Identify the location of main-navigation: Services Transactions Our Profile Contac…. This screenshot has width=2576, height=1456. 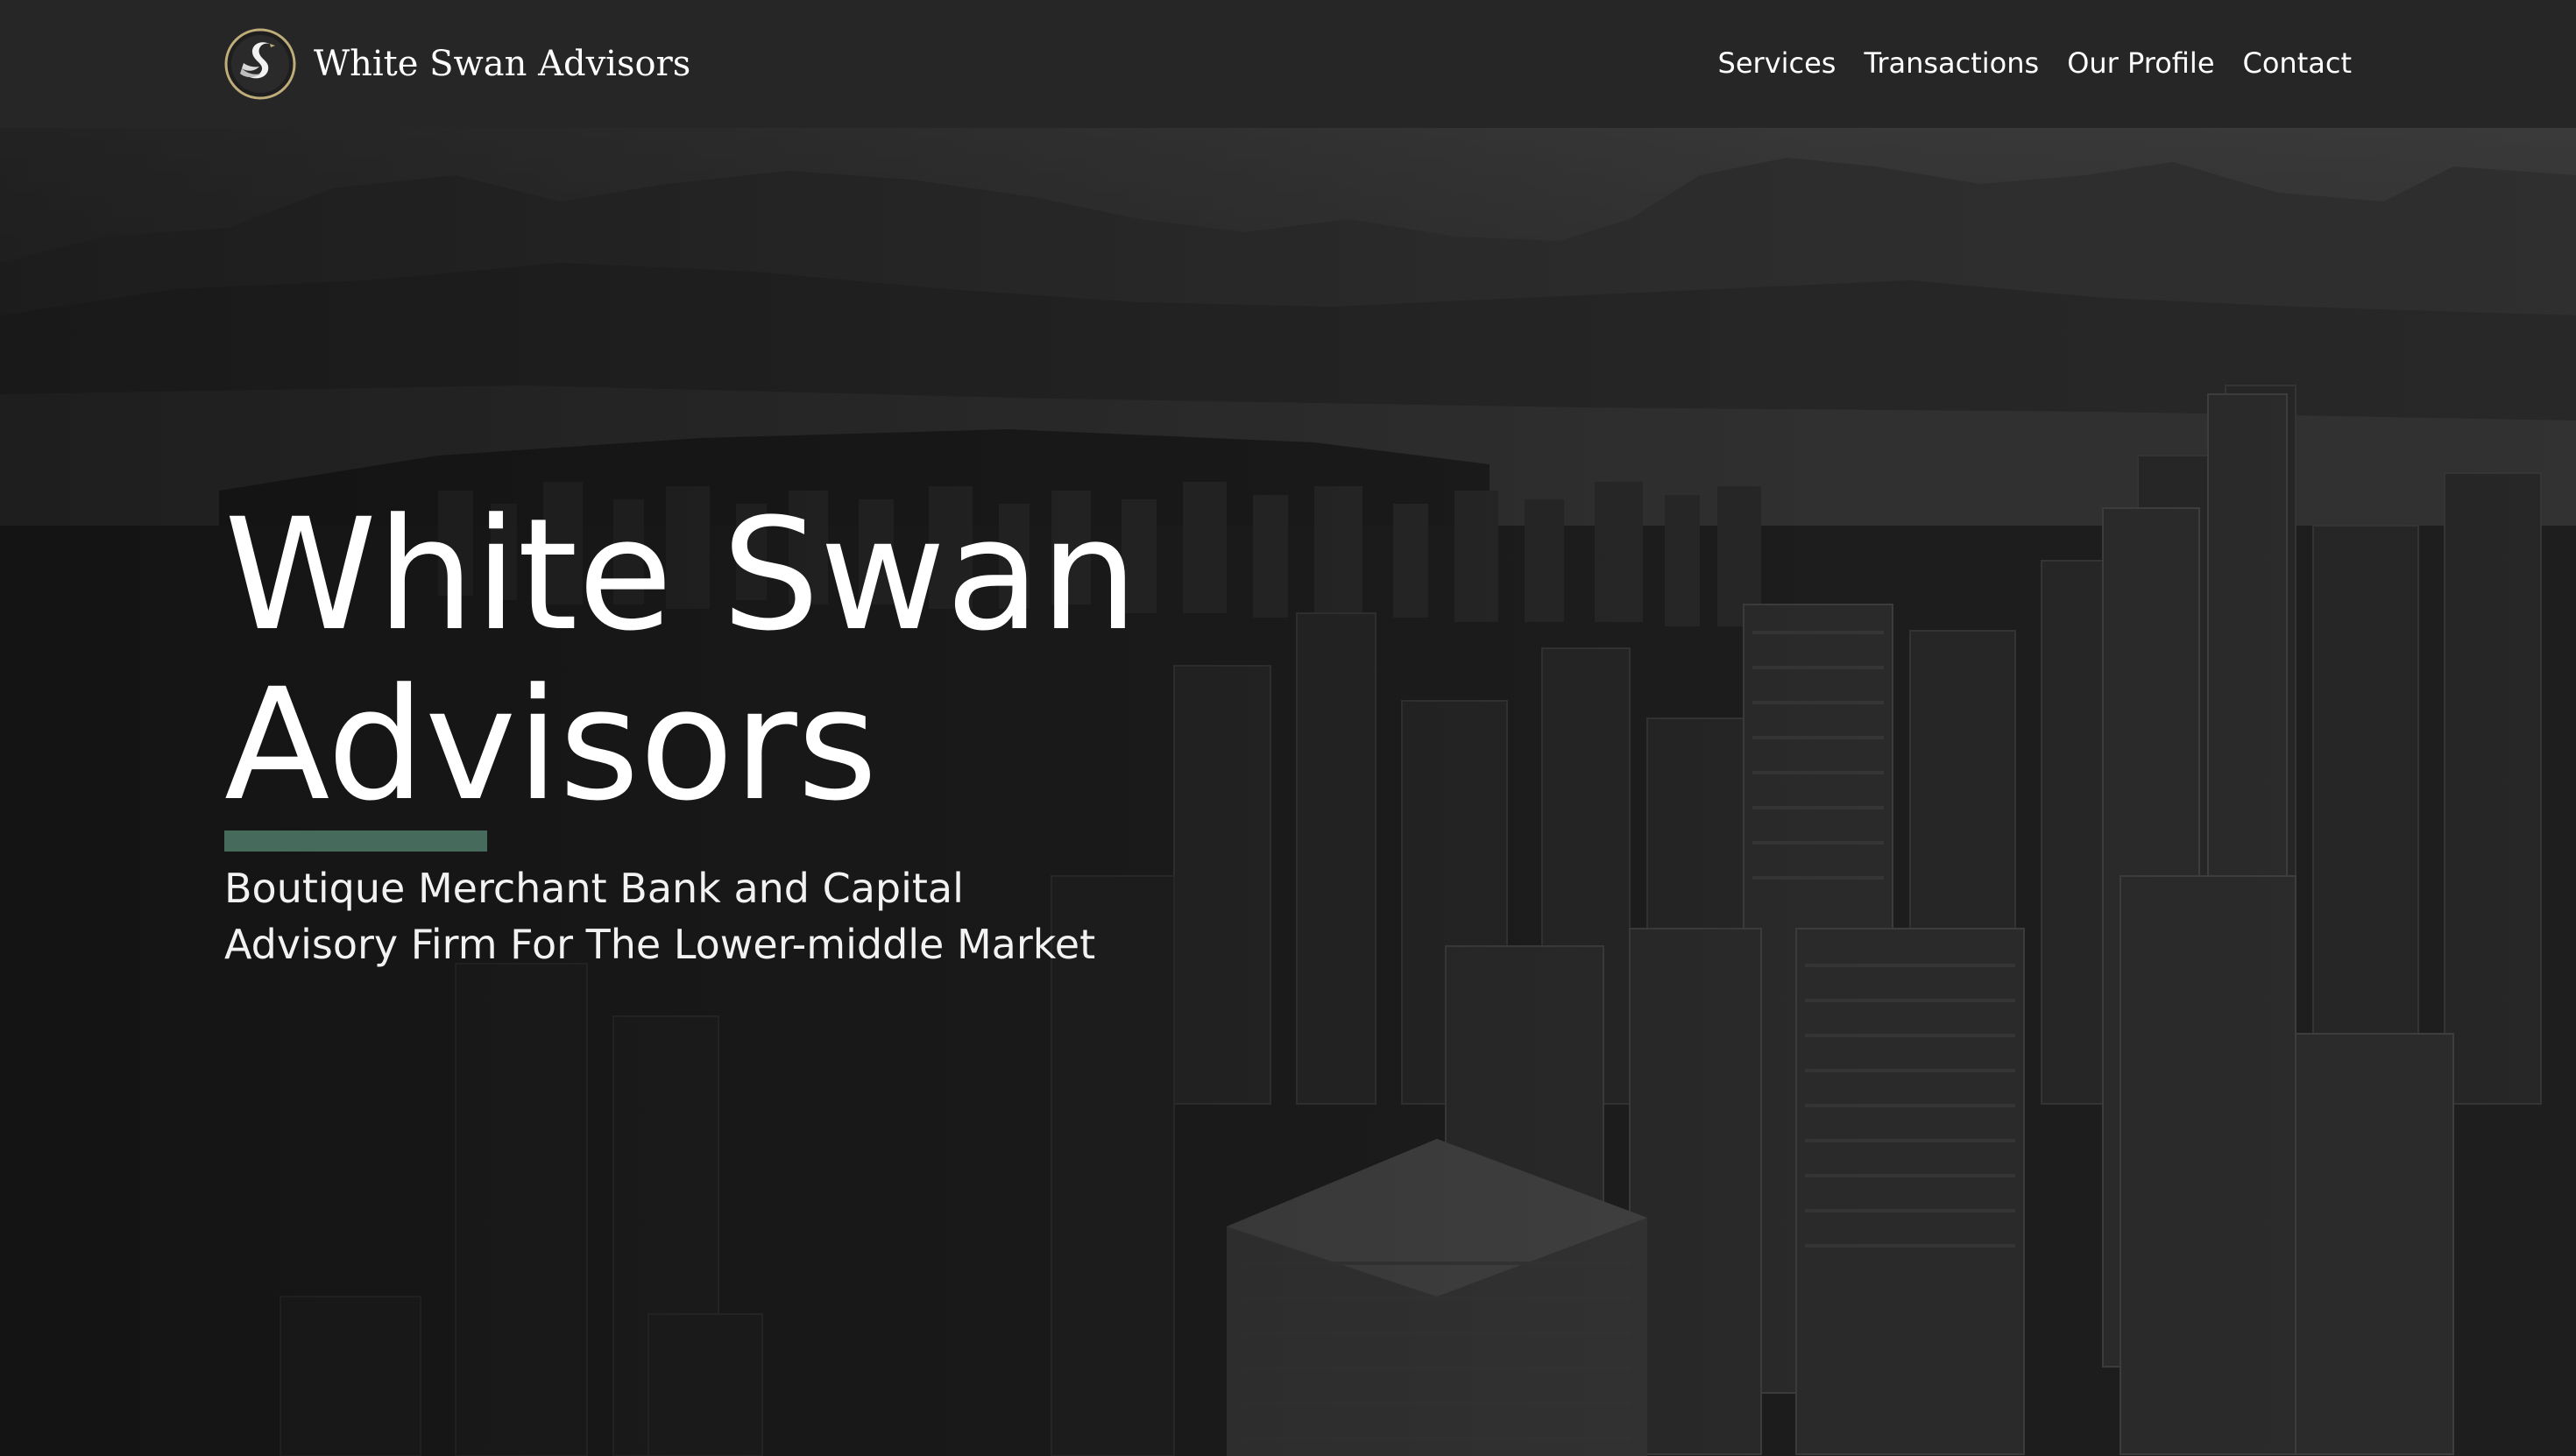
(2035, 63).